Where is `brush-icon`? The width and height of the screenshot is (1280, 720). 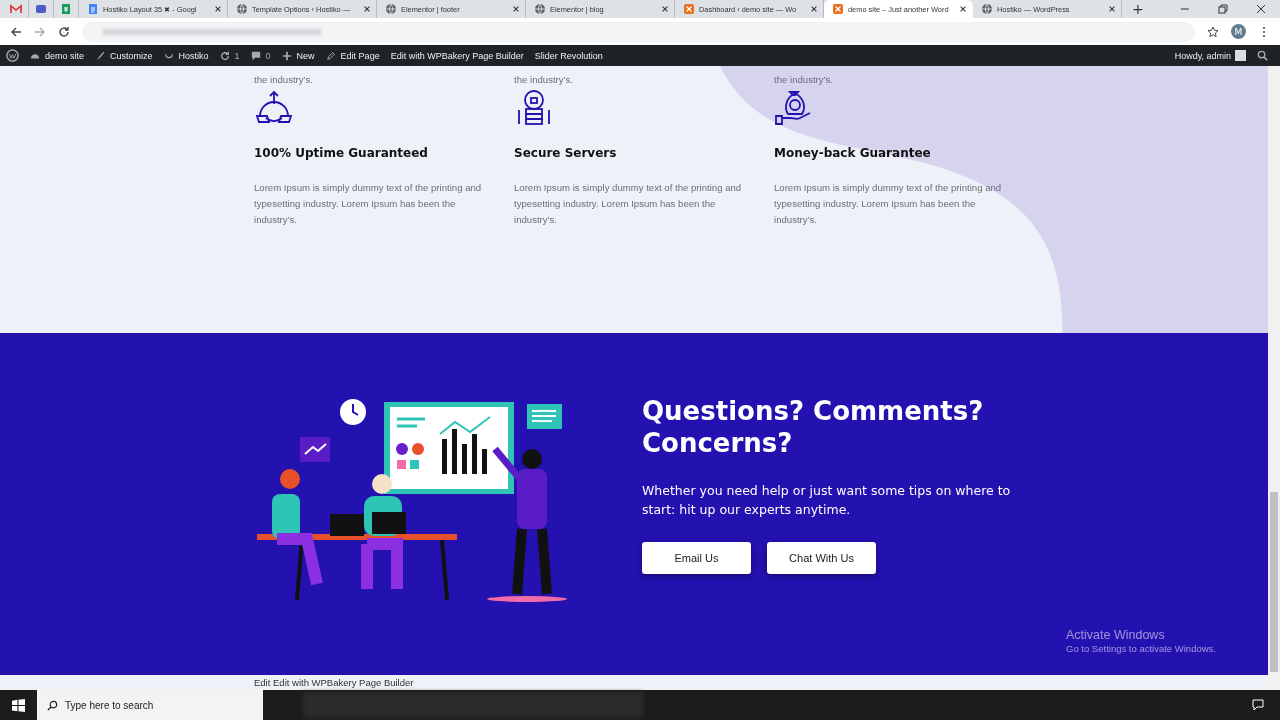
brush-icon is located at coordinates (100, 55).